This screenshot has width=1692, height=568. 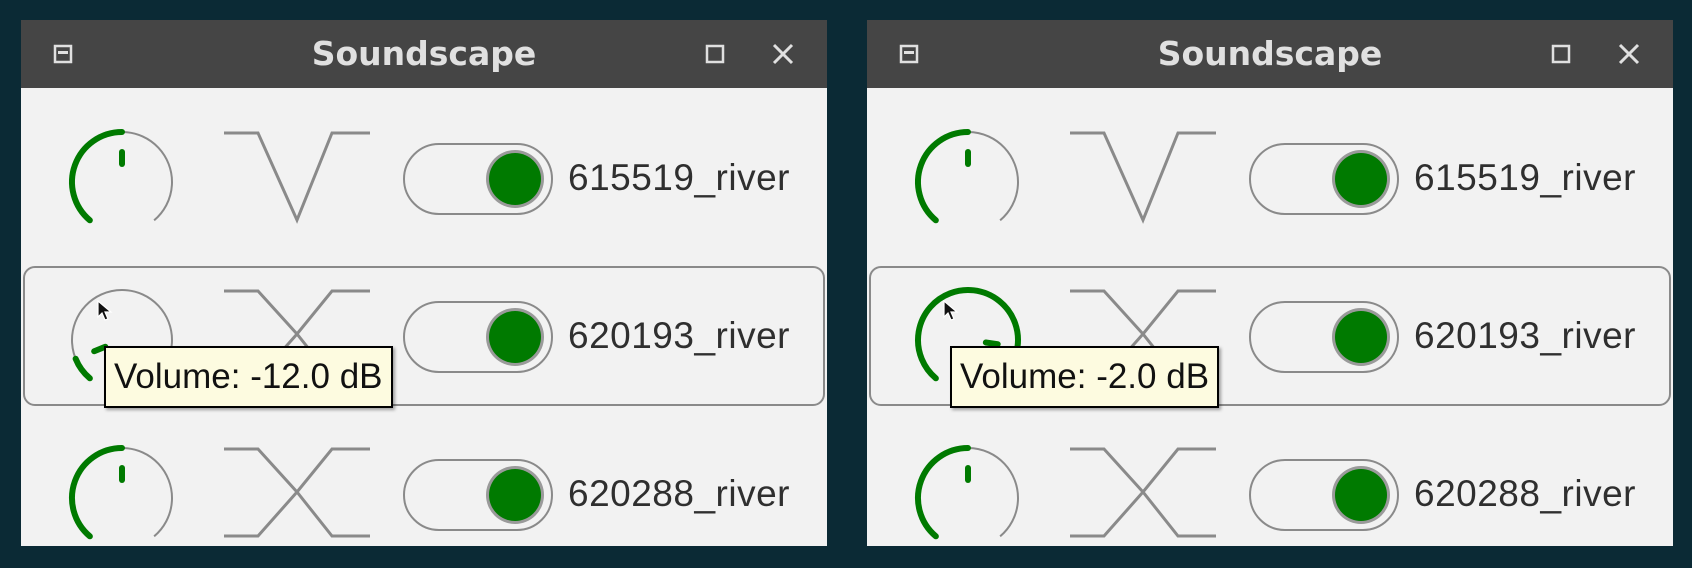 What do you see at coordinates (1085, 377) in the screenshot?
I see `volume-tooltip: Volume: -2.0 dB` at bounding box center [1085, 377].